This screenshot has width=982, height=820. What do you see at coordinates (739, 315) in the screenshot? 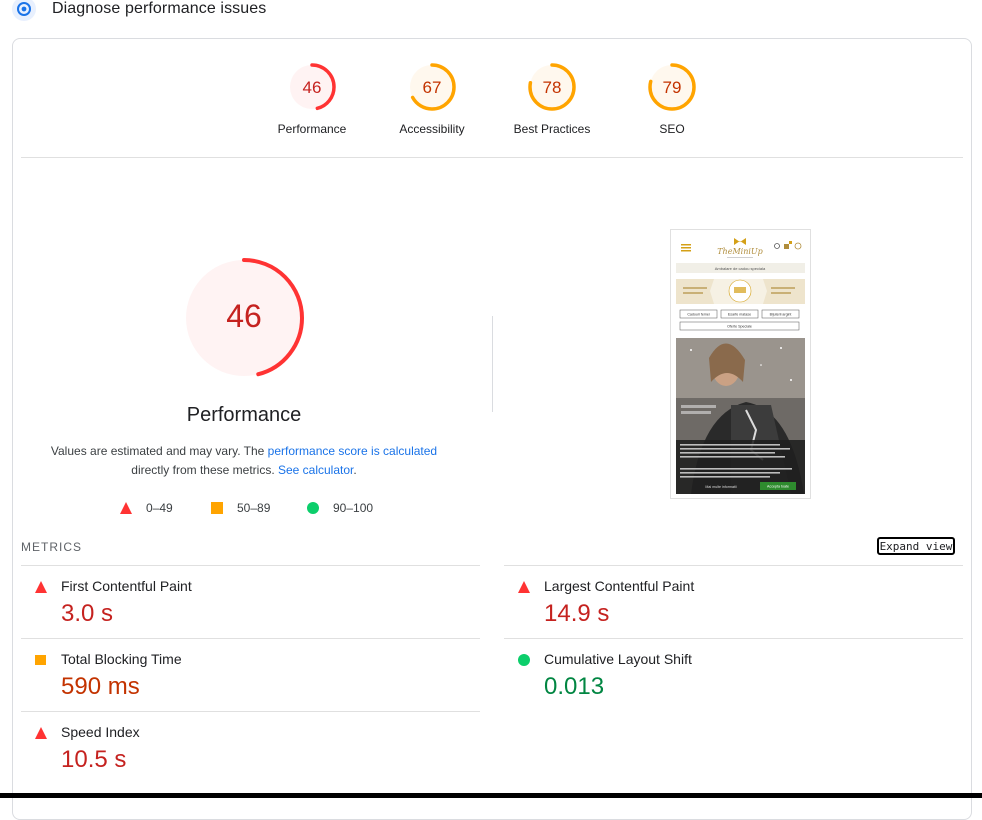
I see `category-button: Esarfe matase` at bounding box center [739, 315].